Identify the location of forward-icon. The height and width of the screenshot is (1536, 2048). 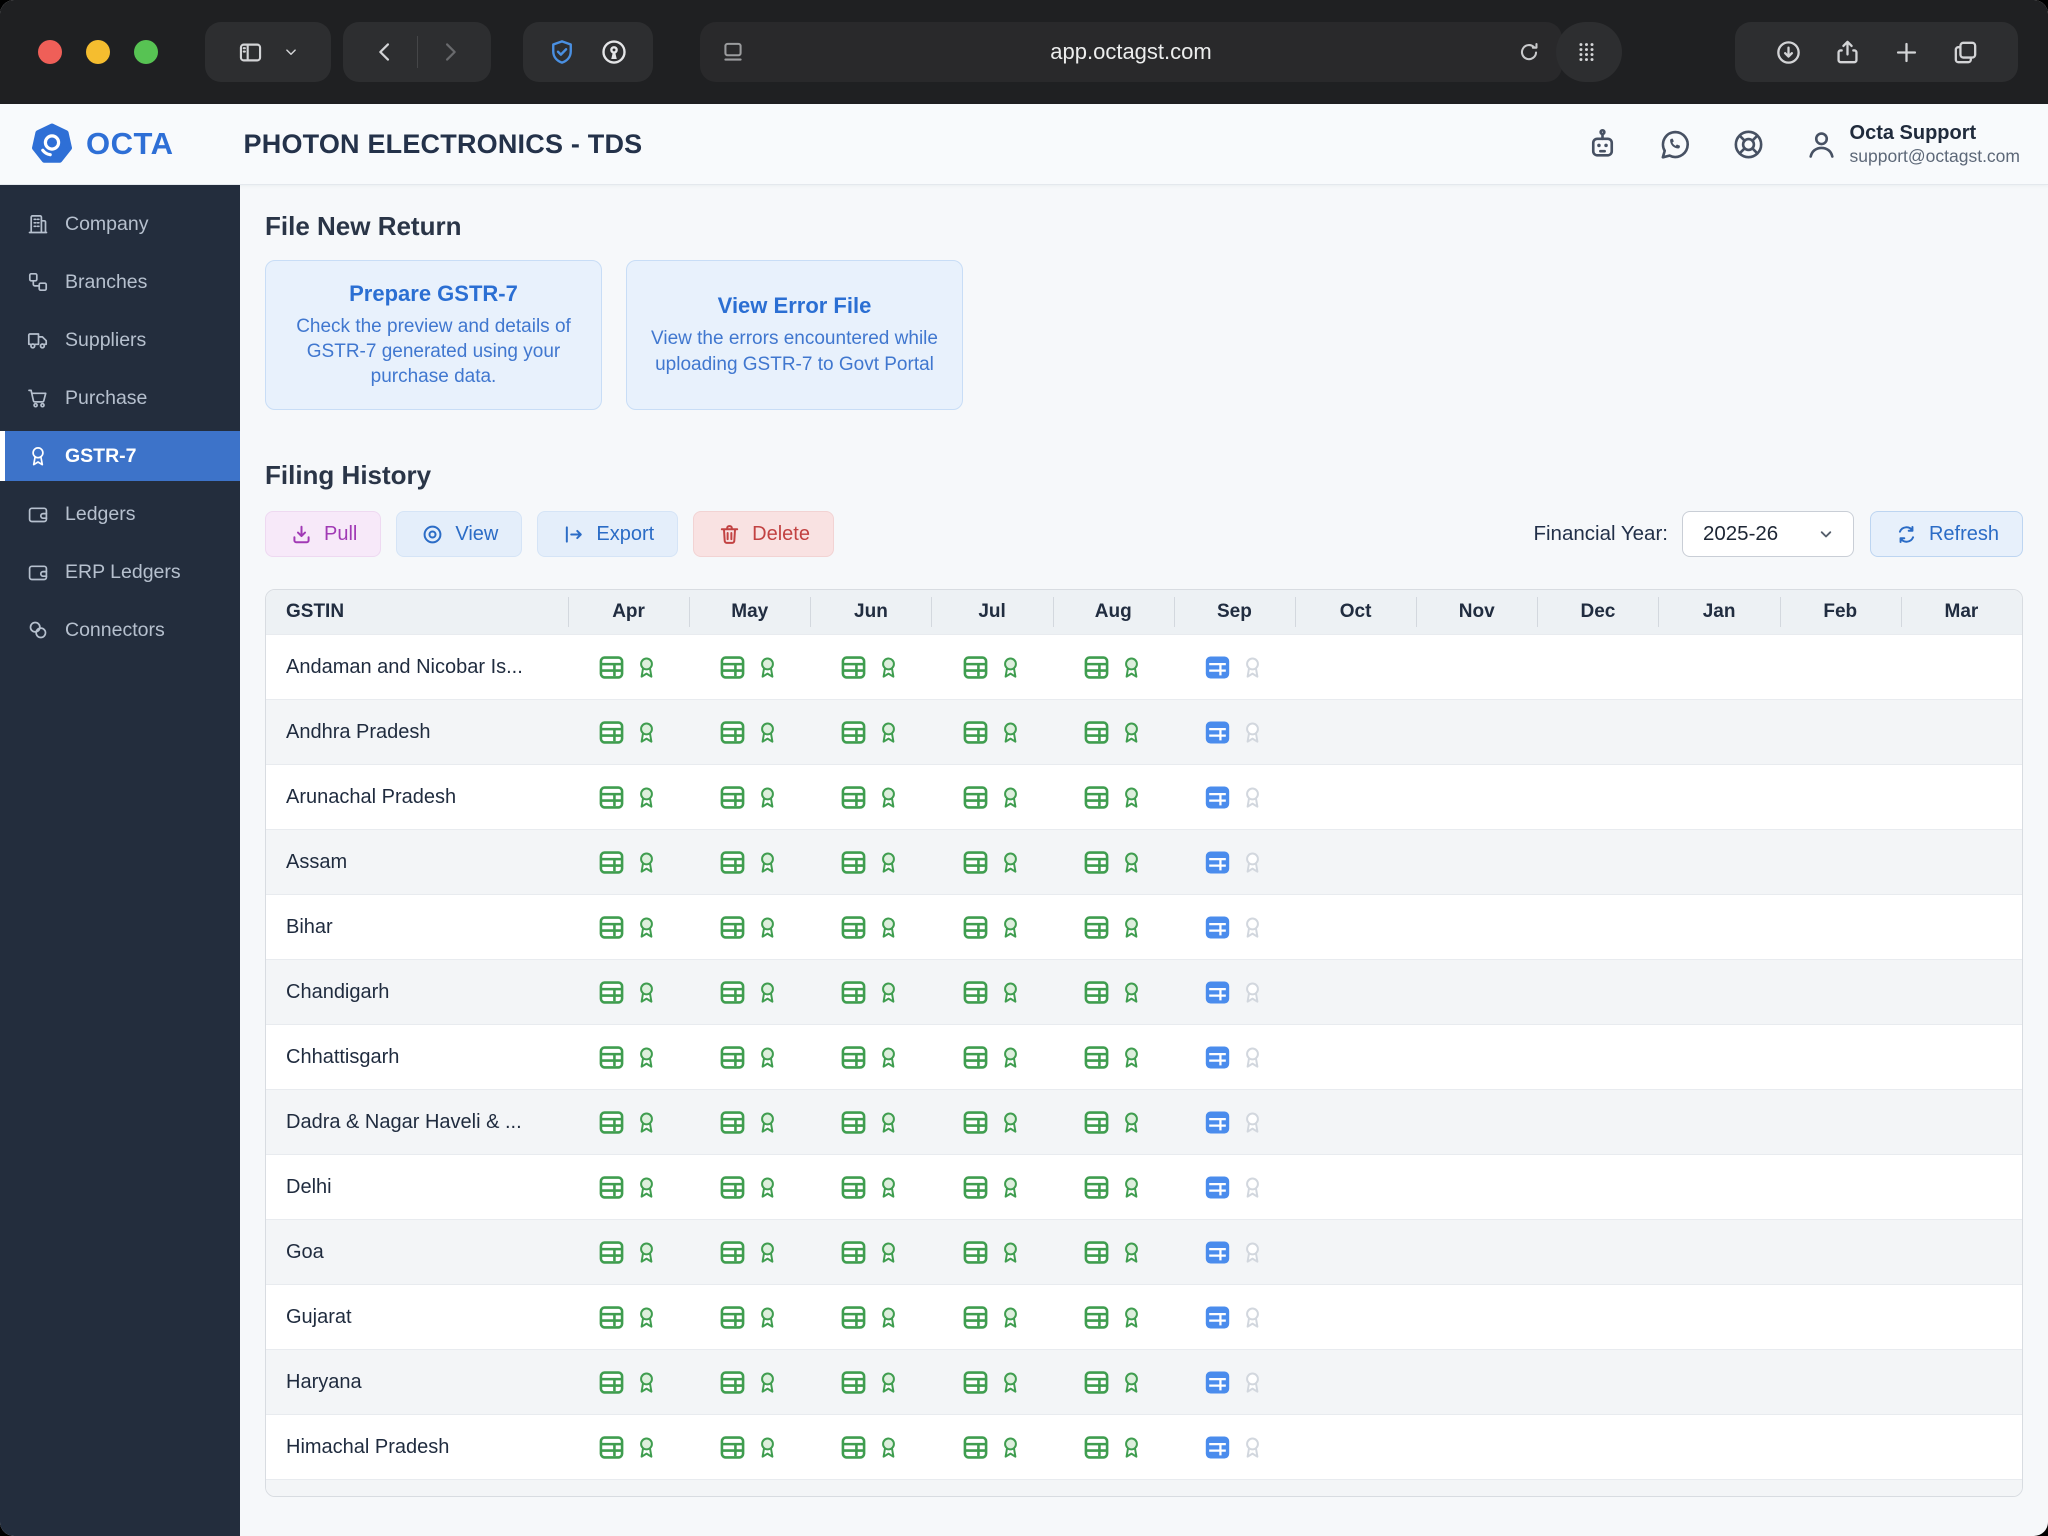
(450, 52).